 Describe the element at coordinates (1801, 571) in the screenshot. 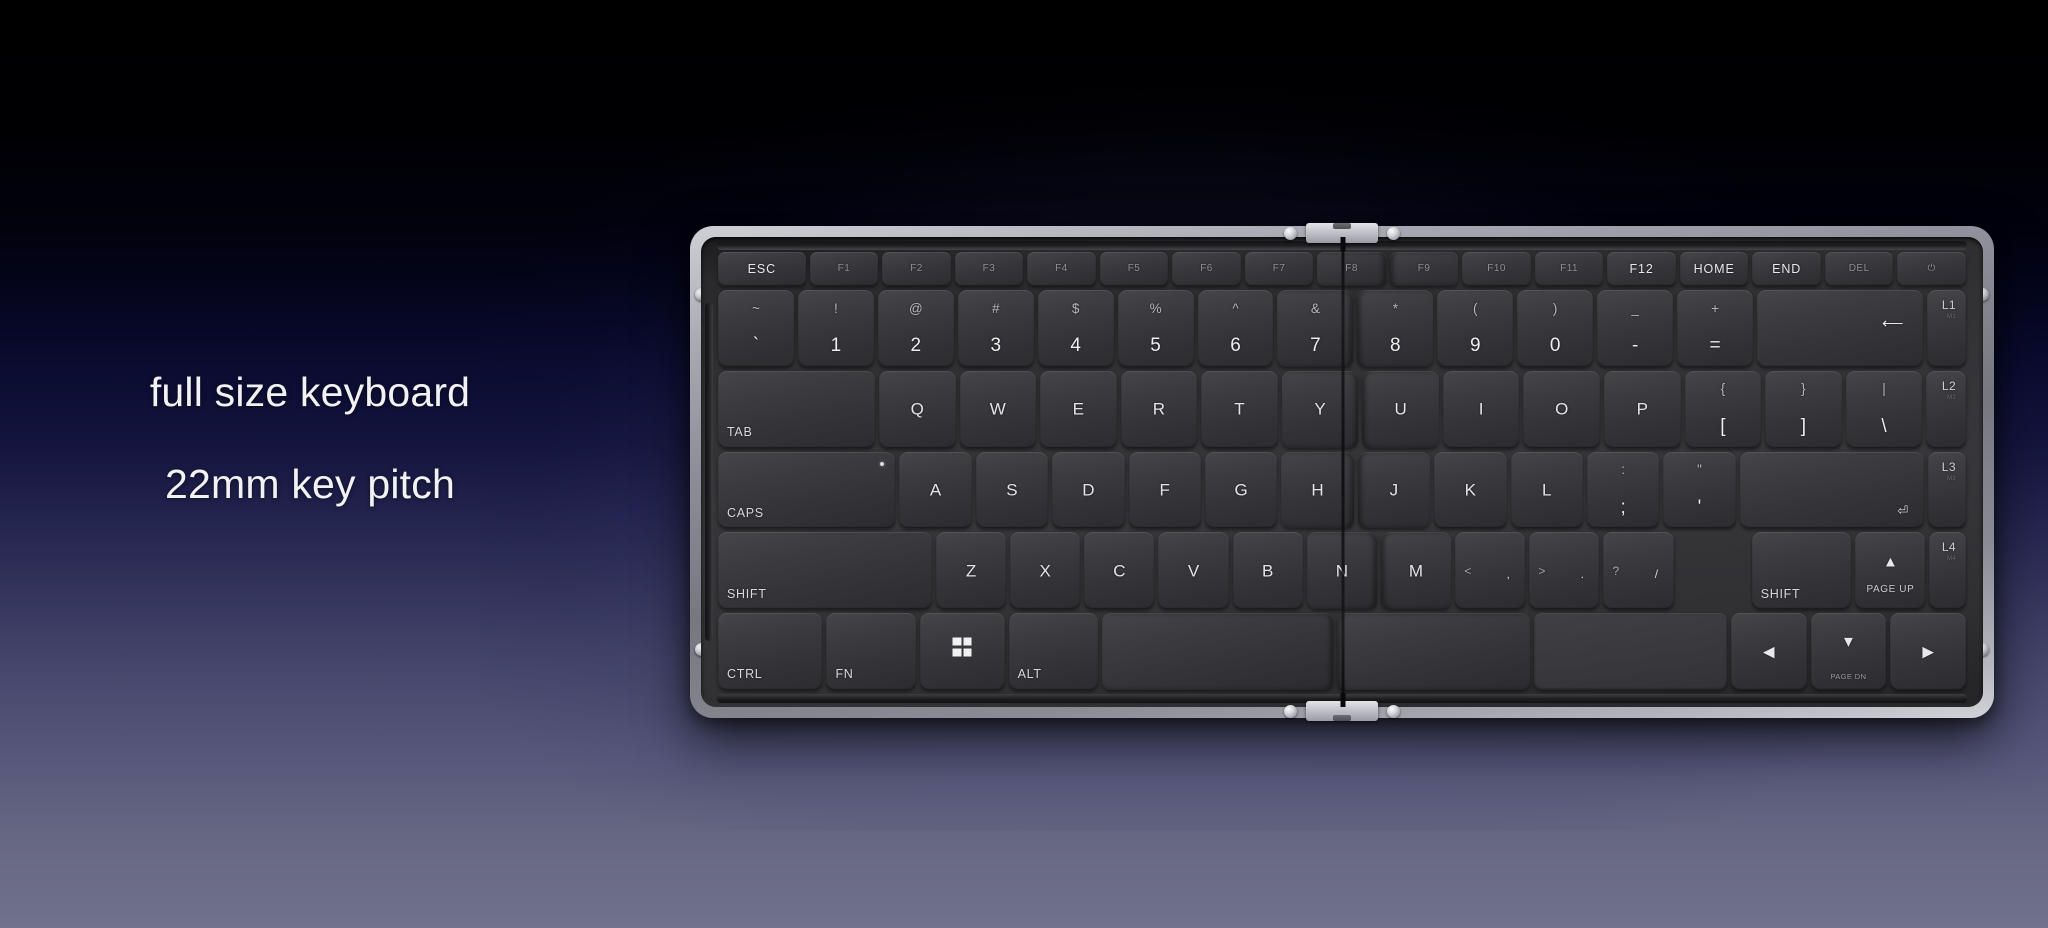

I see `key-shift-right: SHIFT` at that location.